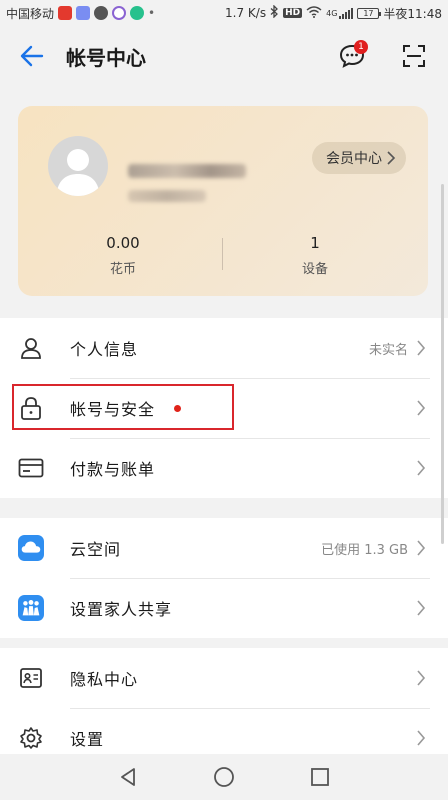  I want to click on scan-icon, so click(414, 56).